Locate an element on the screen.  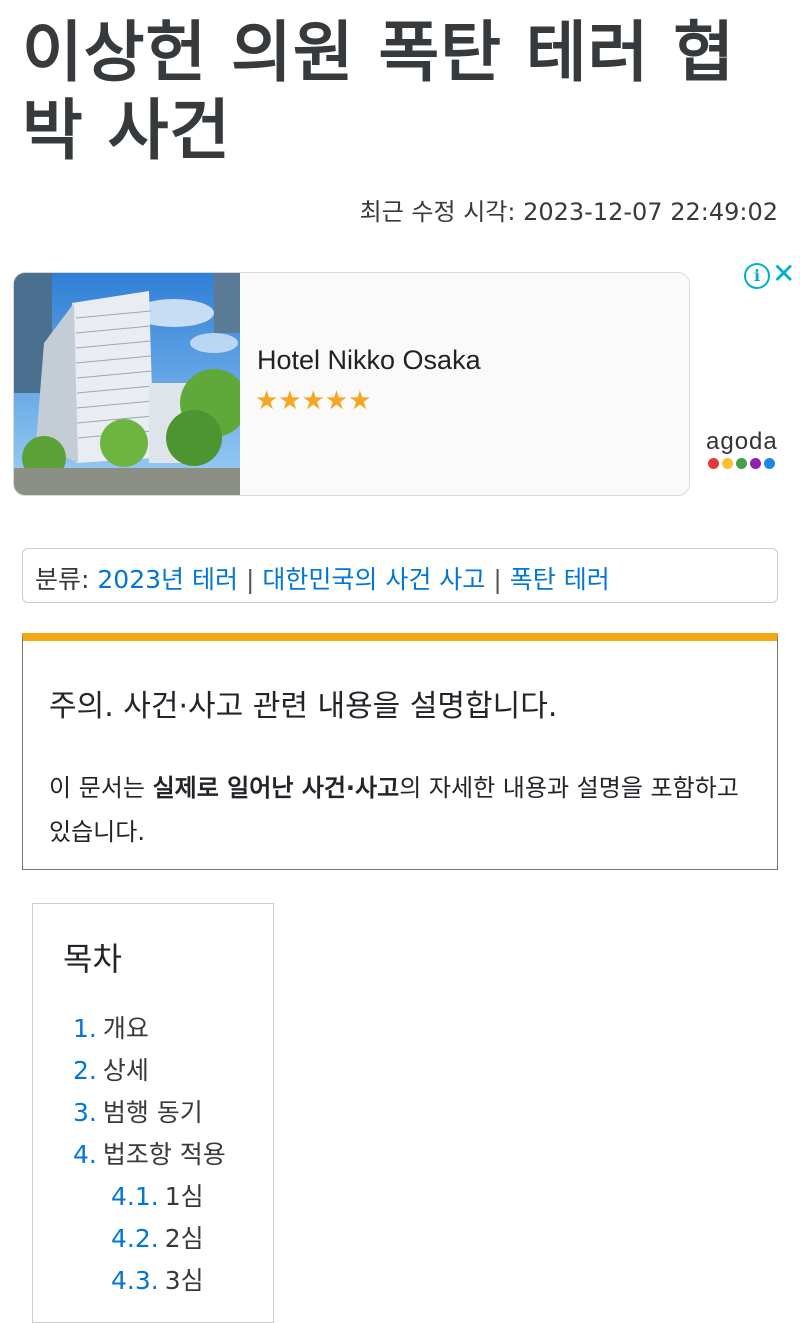
toc-item: 4.1. 1심 is located at coordinates (149, 1197).